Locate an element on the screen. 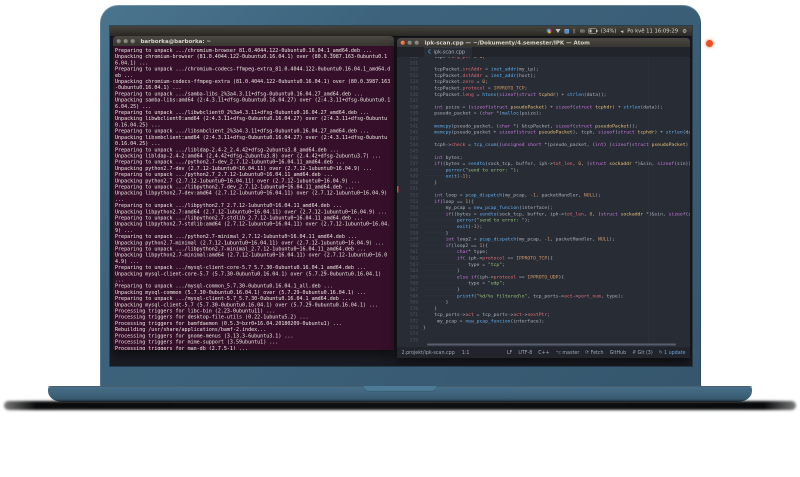 This screenshot has height=477, width=800. battery-percentage: (34%) is located at coordinates (609, 31).